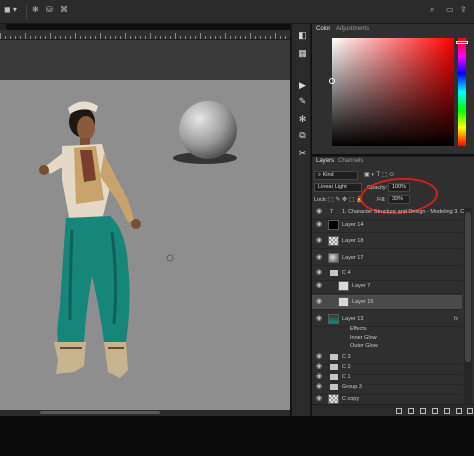  Describe the element at coordinates (338, 187) in the screenshot. I see `blend-mode-select: Linear Light` at that location.